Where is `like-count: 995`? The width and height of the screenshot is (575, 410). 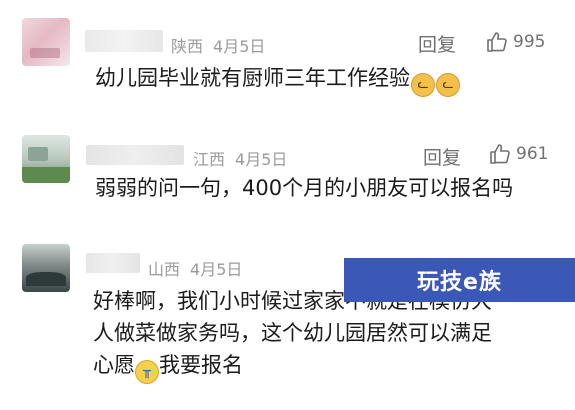
like-count: 995 is located at coordinates (529, 42).